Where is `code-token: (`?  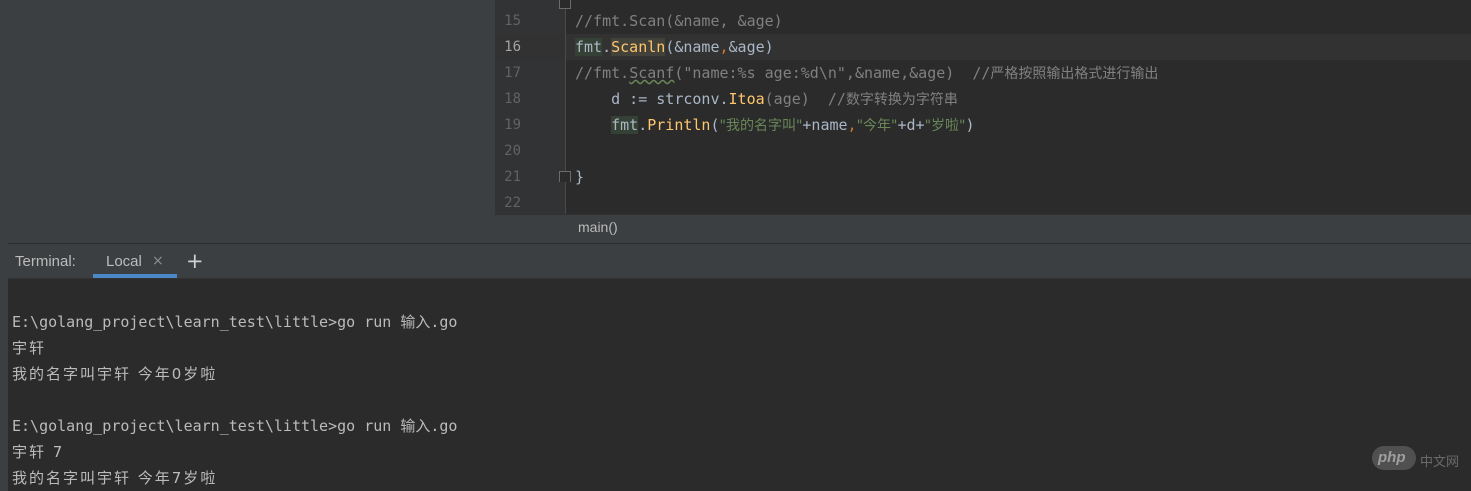
code-token: ( is located at coordinates (715, 125).